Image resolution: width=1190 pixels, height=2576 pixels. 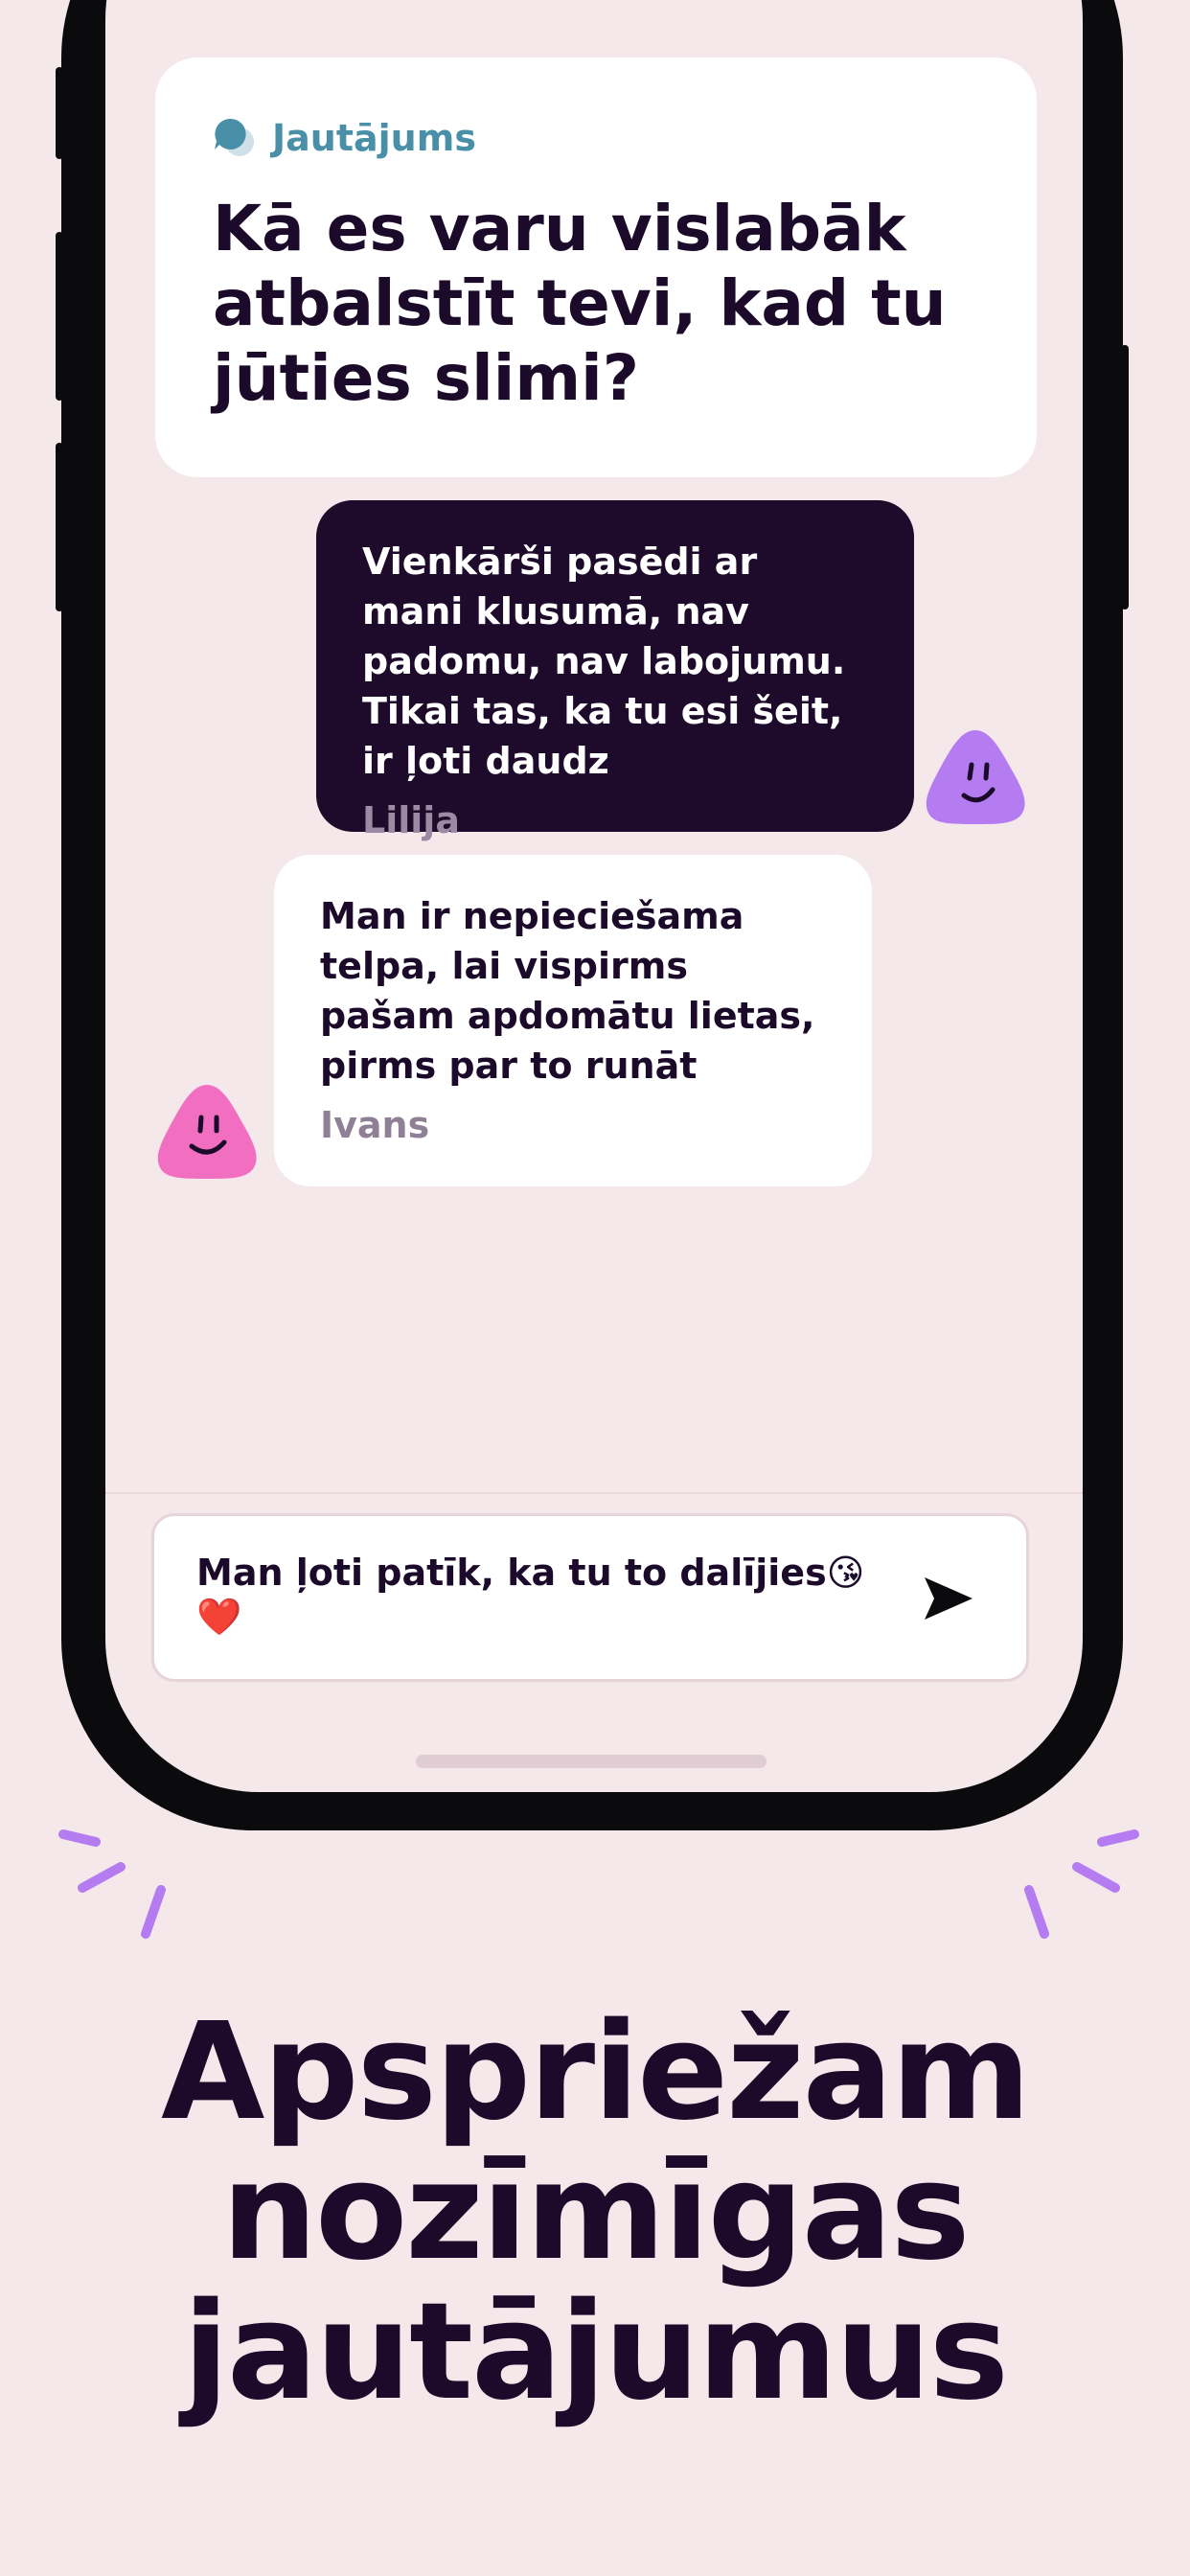 What do you see at coordinates (234, 137) in the screenshot?
I see `speech-bubbles-icon` at bounding box center [234, 137].